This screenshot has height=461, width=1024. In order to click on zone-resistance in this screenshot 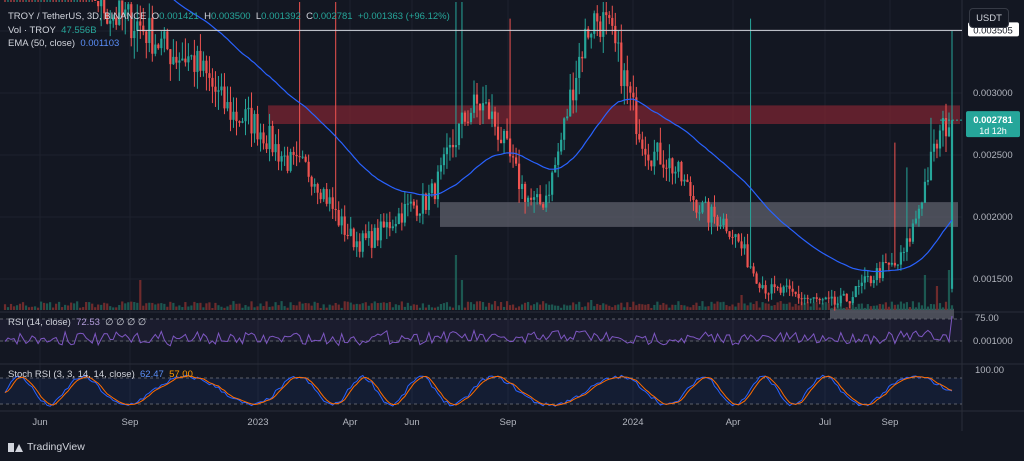, I will do `click(614, 114)`.